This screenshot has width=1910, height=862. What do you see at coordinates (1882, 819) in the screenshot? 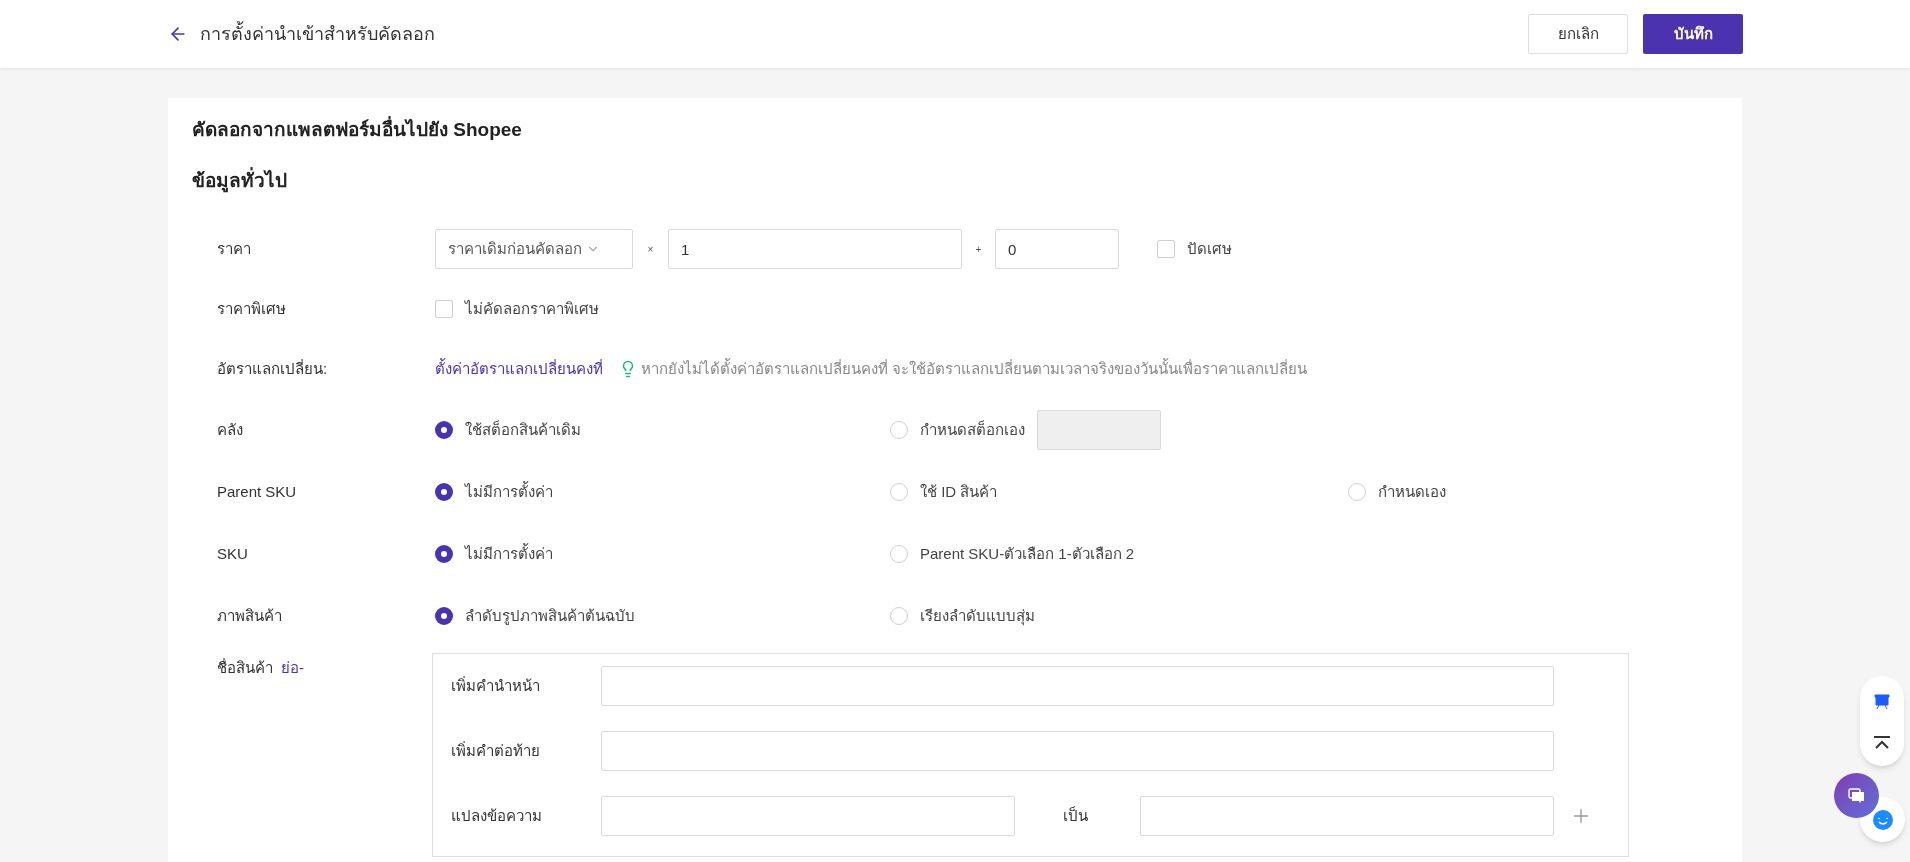
I see `smiley-icon` at bounding box center [1882, 819].